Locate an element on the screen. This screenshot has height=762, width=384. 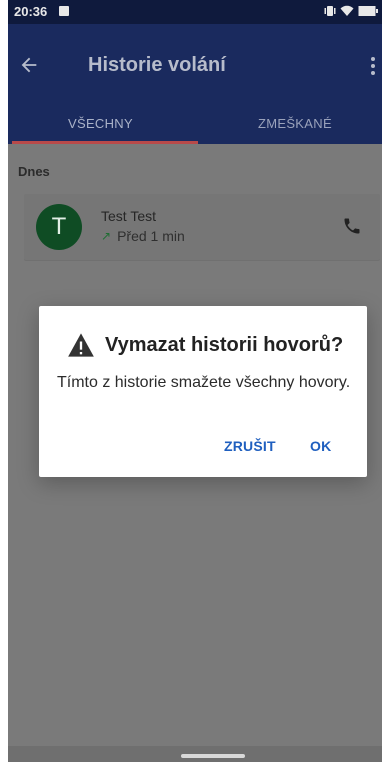
cancel-button: ZRUŠIT is located at coordinates (250, 446).